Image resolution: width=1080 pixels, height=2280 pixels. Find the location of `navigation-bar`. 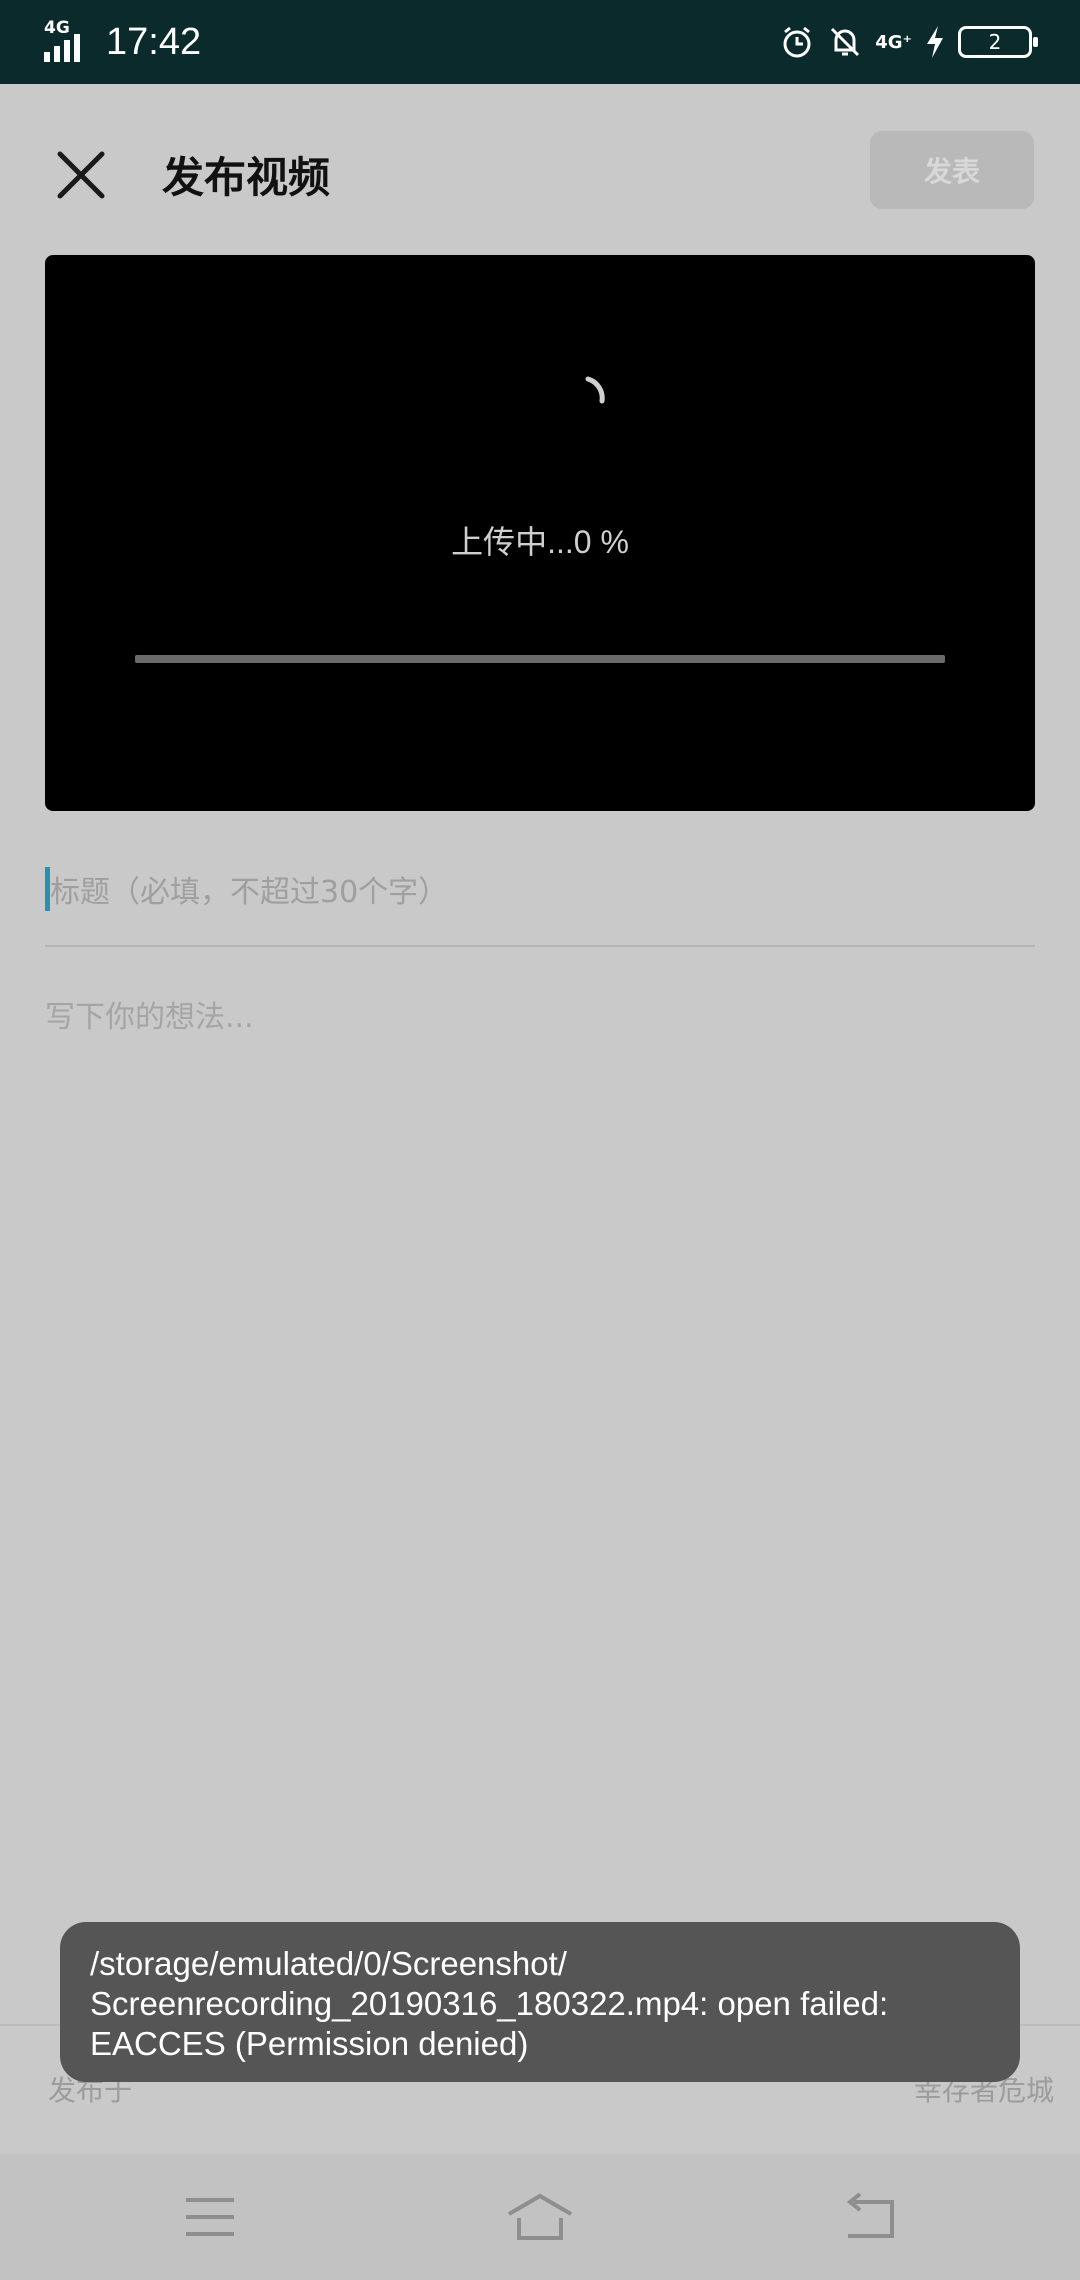

navigation-bar is located at coordinates (540, 2217).